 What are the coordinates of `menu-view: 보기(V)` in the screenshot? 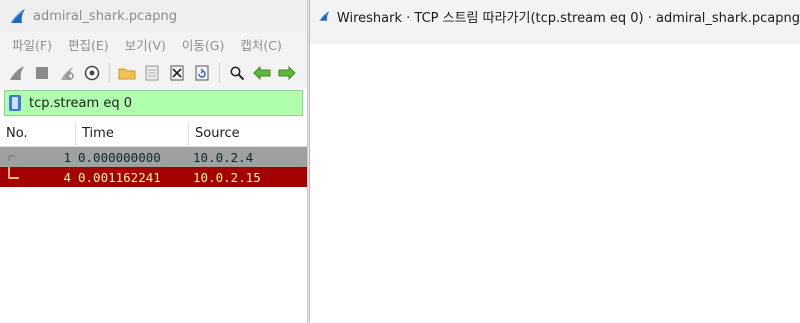 It's located at (145, 44).